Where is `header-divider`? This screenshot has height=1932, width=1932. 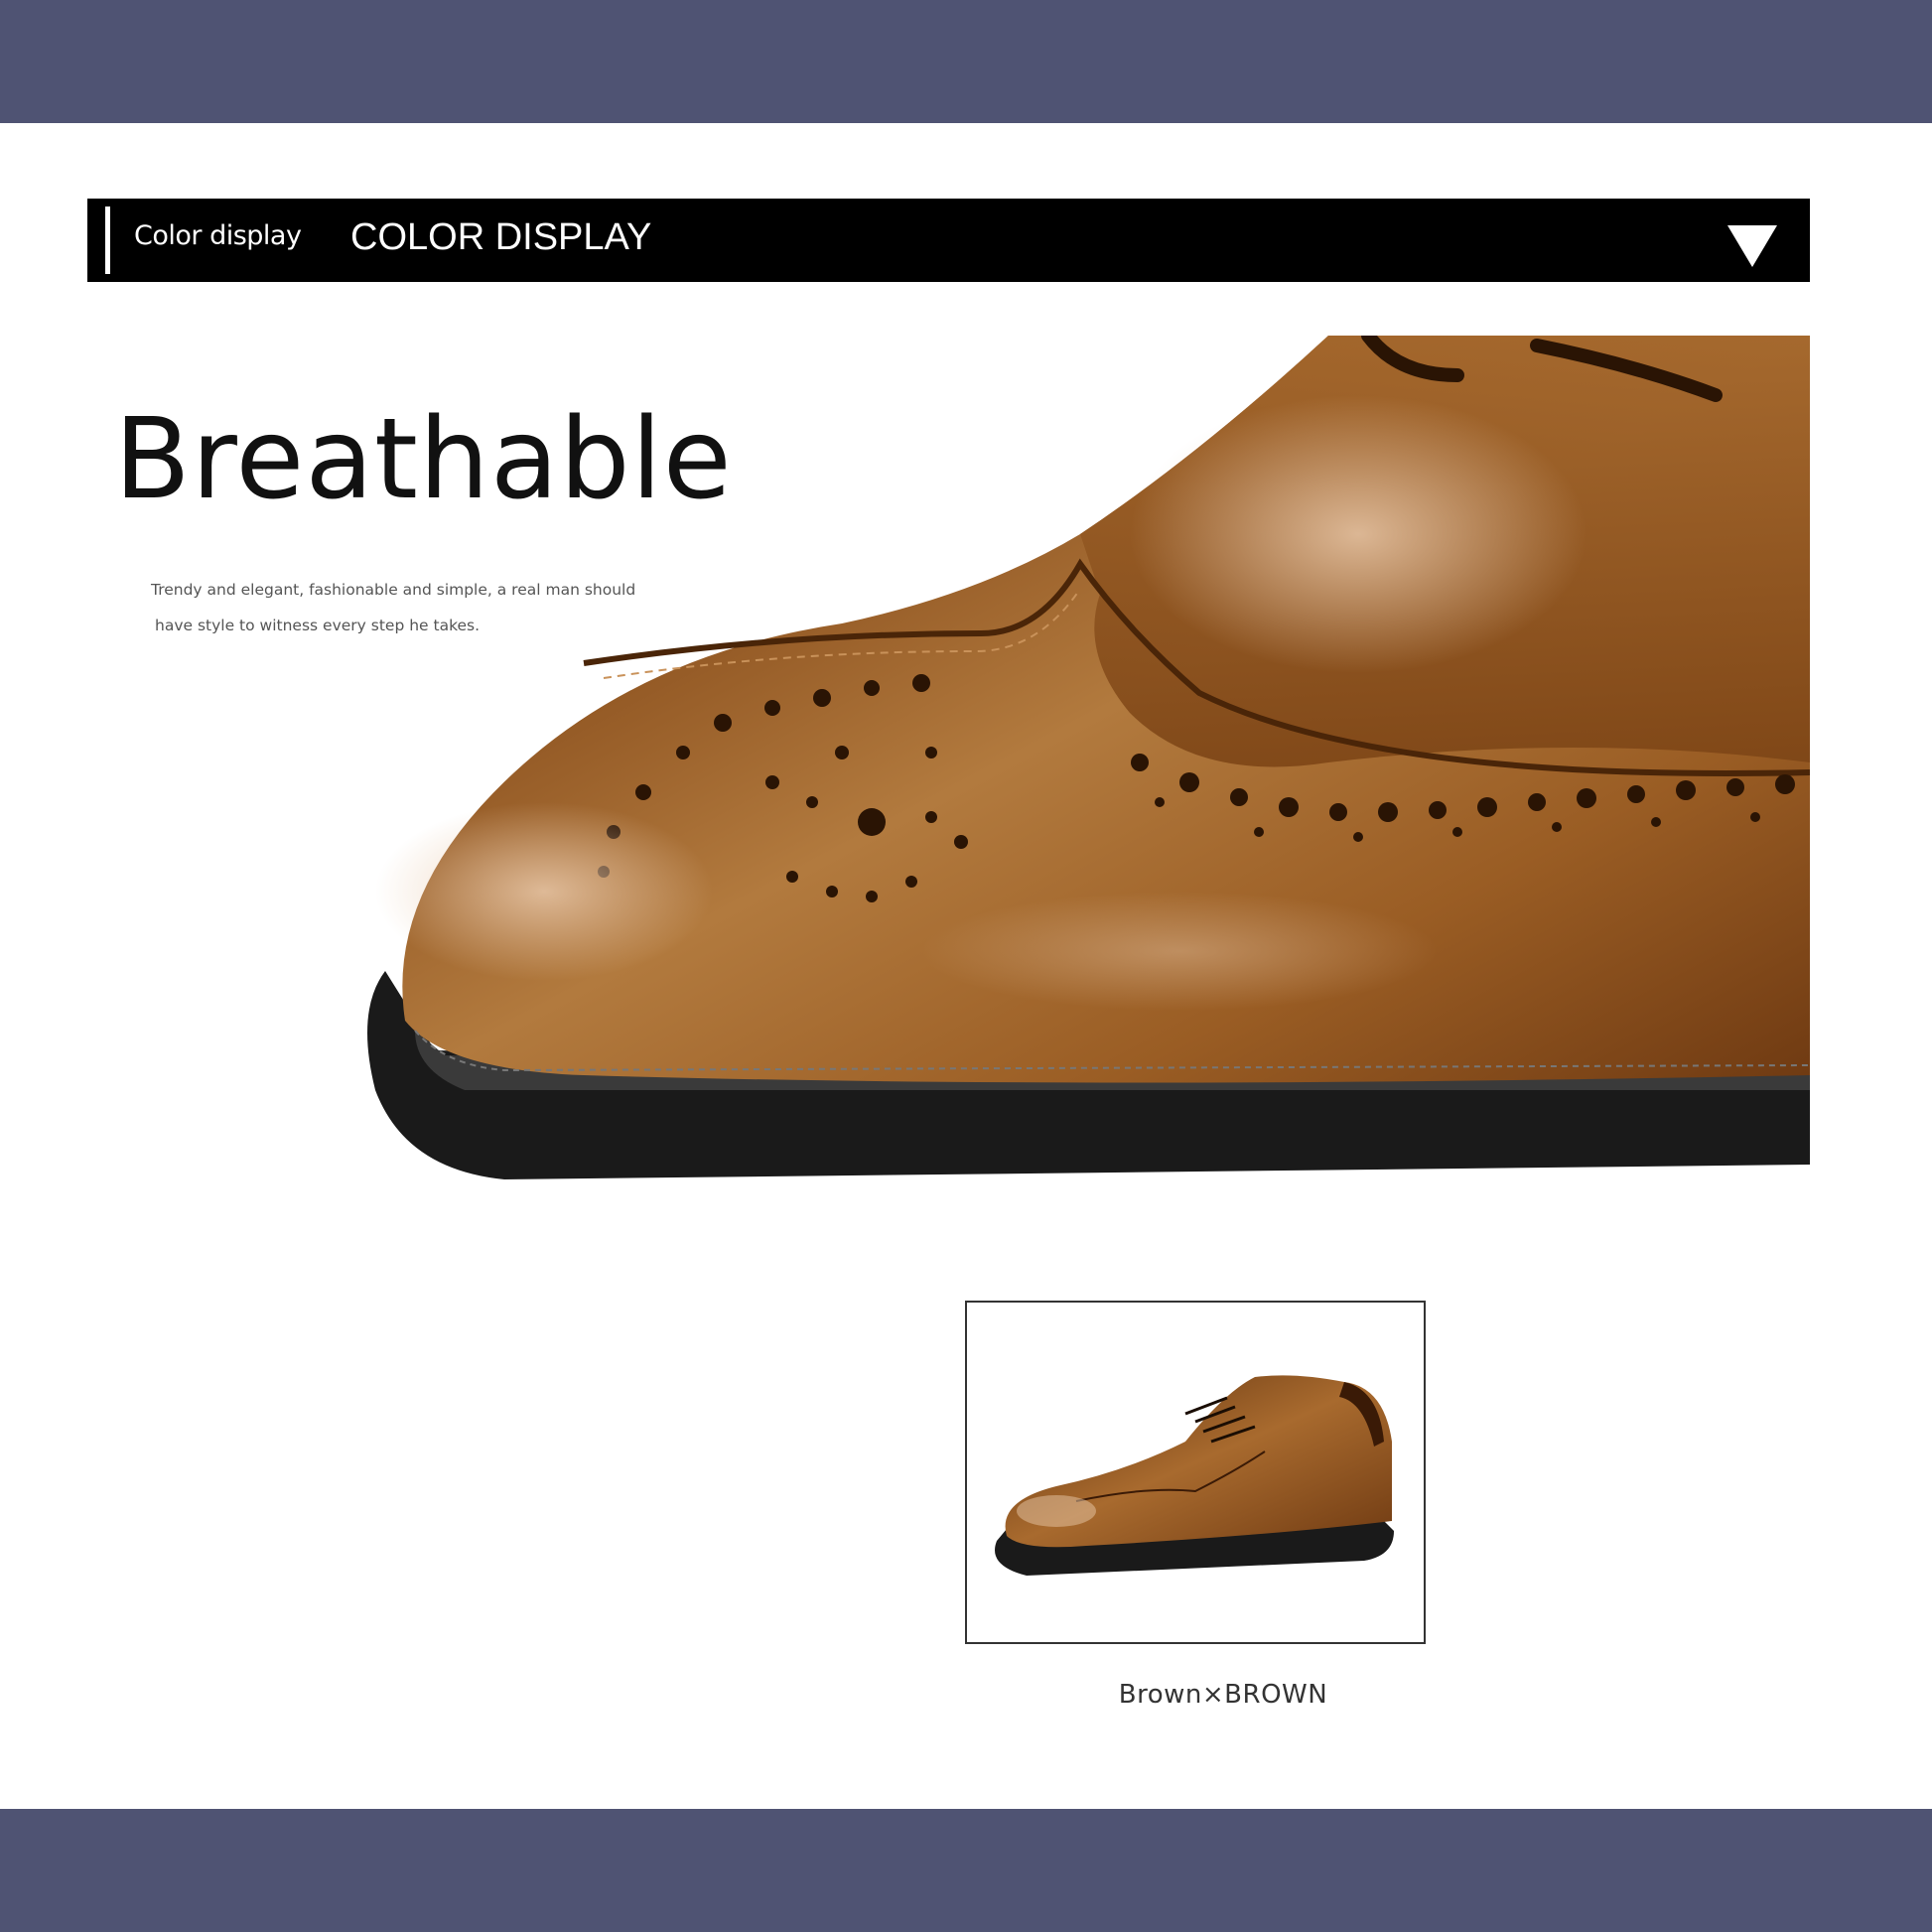
header-divider is located at coordinates (107, 240).